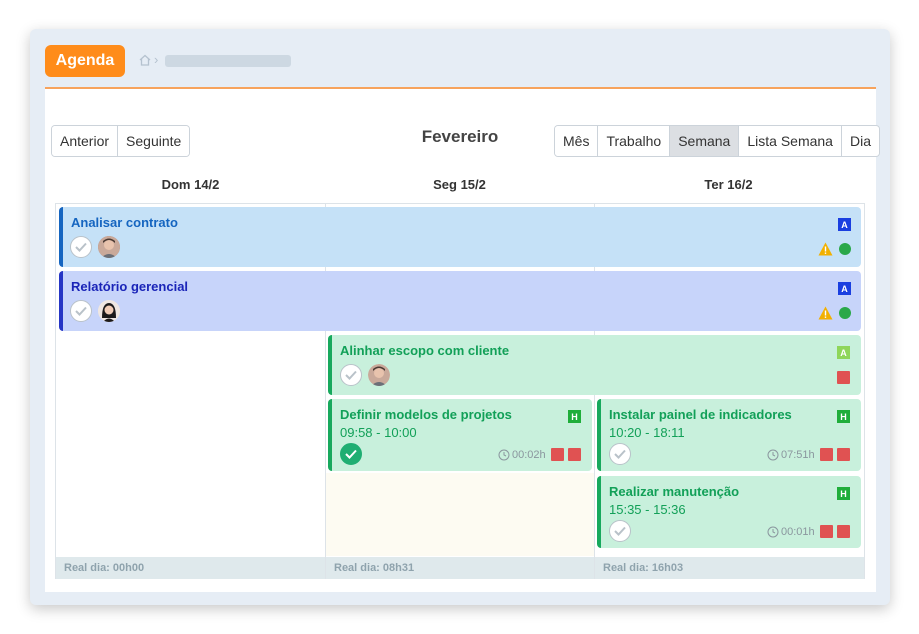 The height and width of the screenshot is (634, 919). Describe the element at coordinates (190, 568) in the screenshot. I see `day-footer-sun: Real dia: 00h00` at that location.